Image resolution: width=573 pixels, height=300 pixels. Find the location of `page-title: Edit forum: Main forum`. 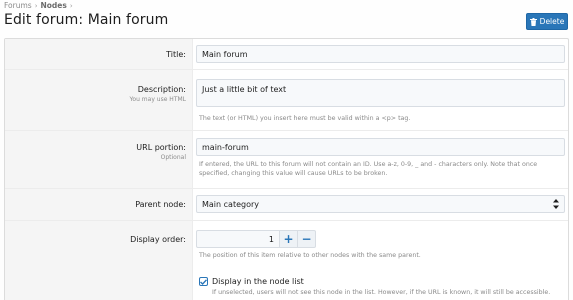

page-title: Edit forum: Main forum is located at coordinates (86, 20).